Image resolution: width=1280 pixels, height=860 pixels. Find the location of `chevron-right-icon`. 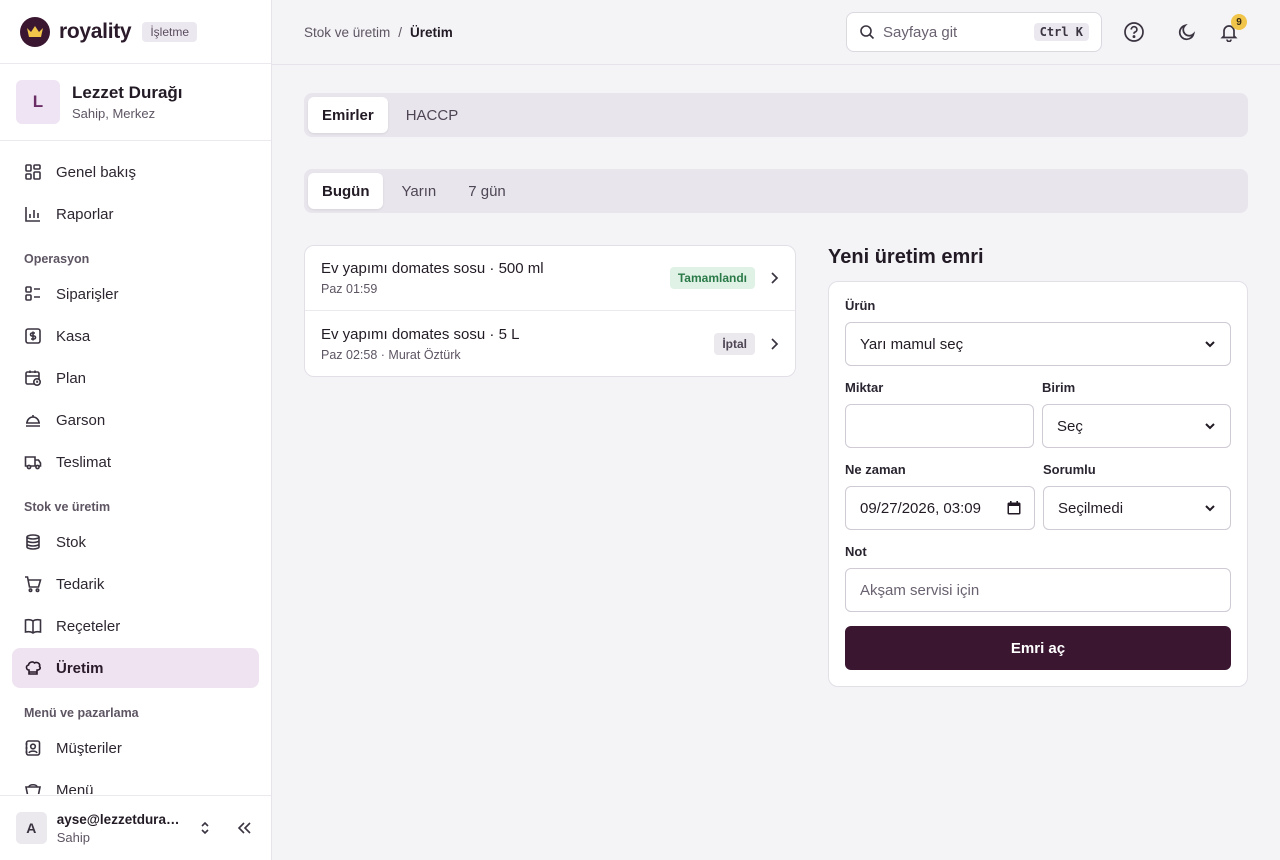

chevron-right-icon is located at coordinates (775, 343).